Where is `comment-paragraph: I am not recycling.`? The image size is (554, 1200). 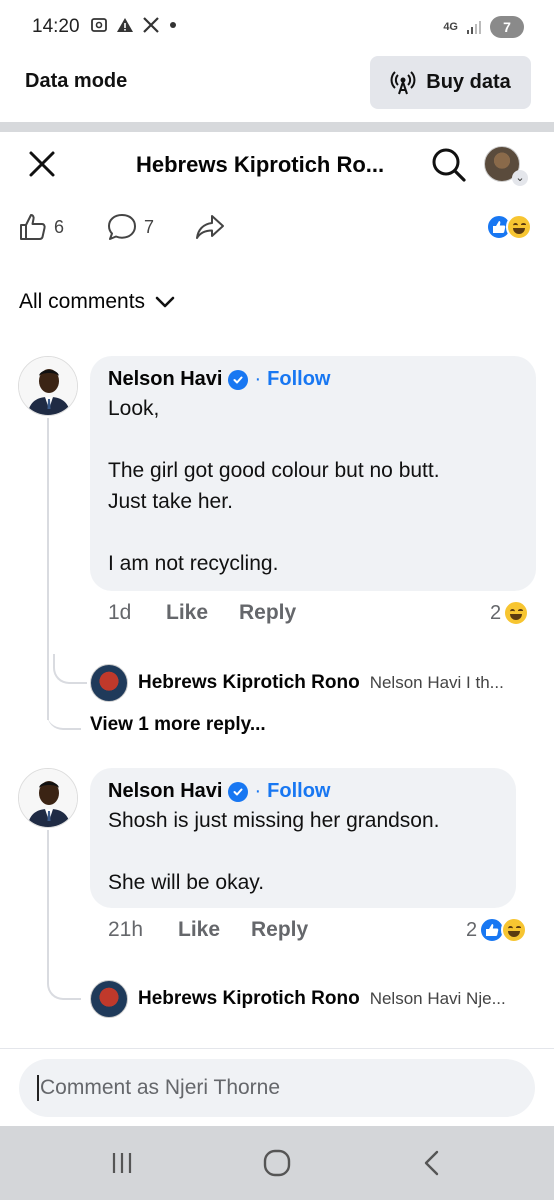
comment-paragraph: I am not recycling. is located at coordinates (193, 563).